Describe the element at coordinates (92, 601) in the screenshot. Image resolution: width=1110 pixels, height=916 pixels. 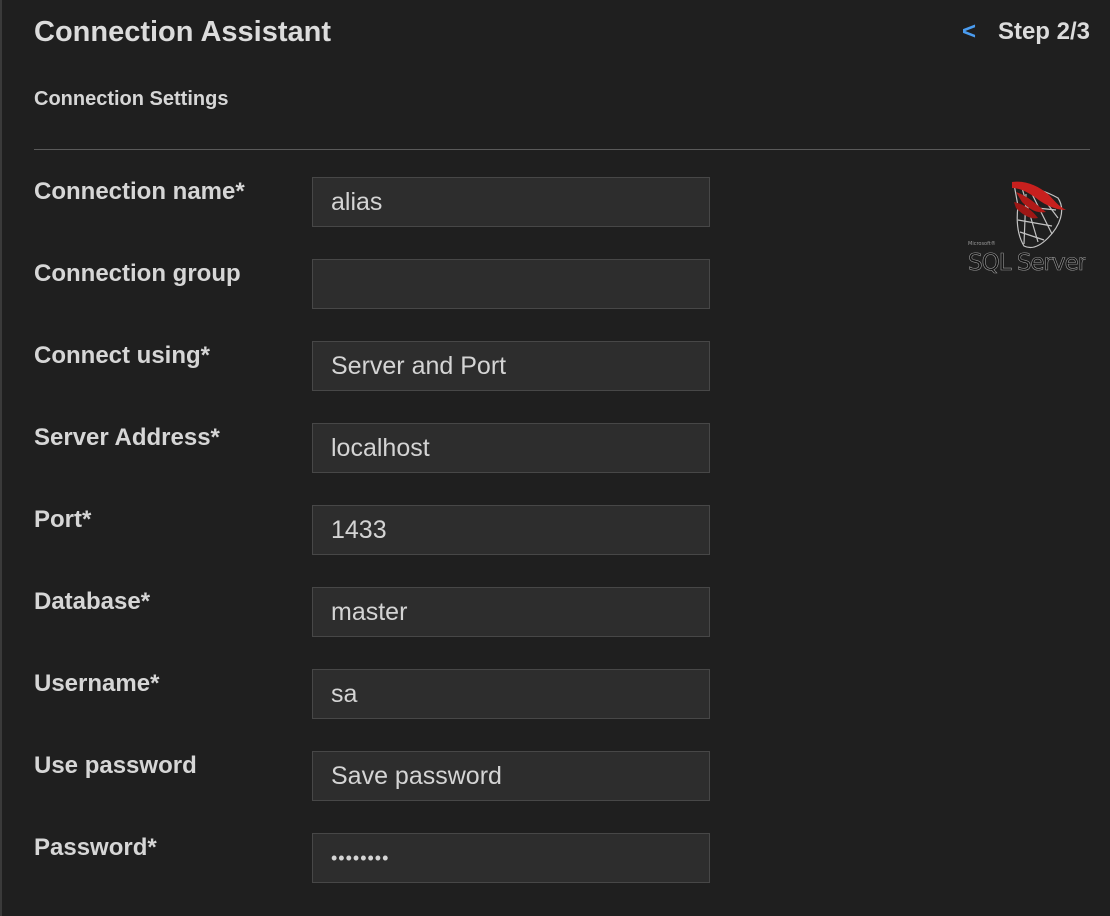
I see `database-label: Database*` at that location.